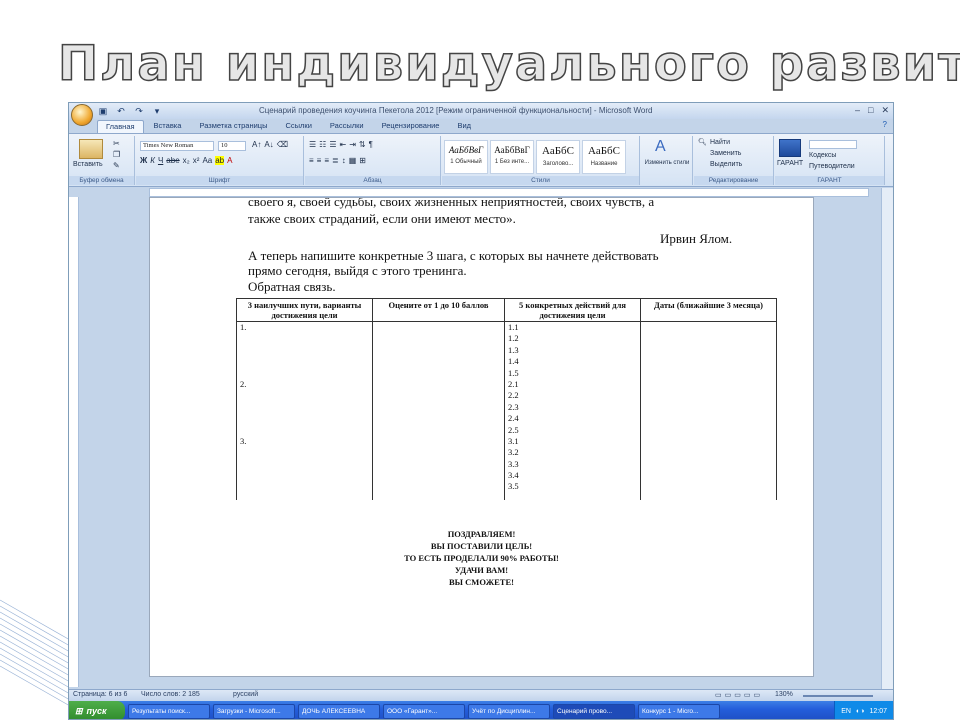 The height and width of the screenshot is (720, 960). Describe the element at coordinates (172, 160) in the screenshot. I see `strikethrough-button: abe` at that location.